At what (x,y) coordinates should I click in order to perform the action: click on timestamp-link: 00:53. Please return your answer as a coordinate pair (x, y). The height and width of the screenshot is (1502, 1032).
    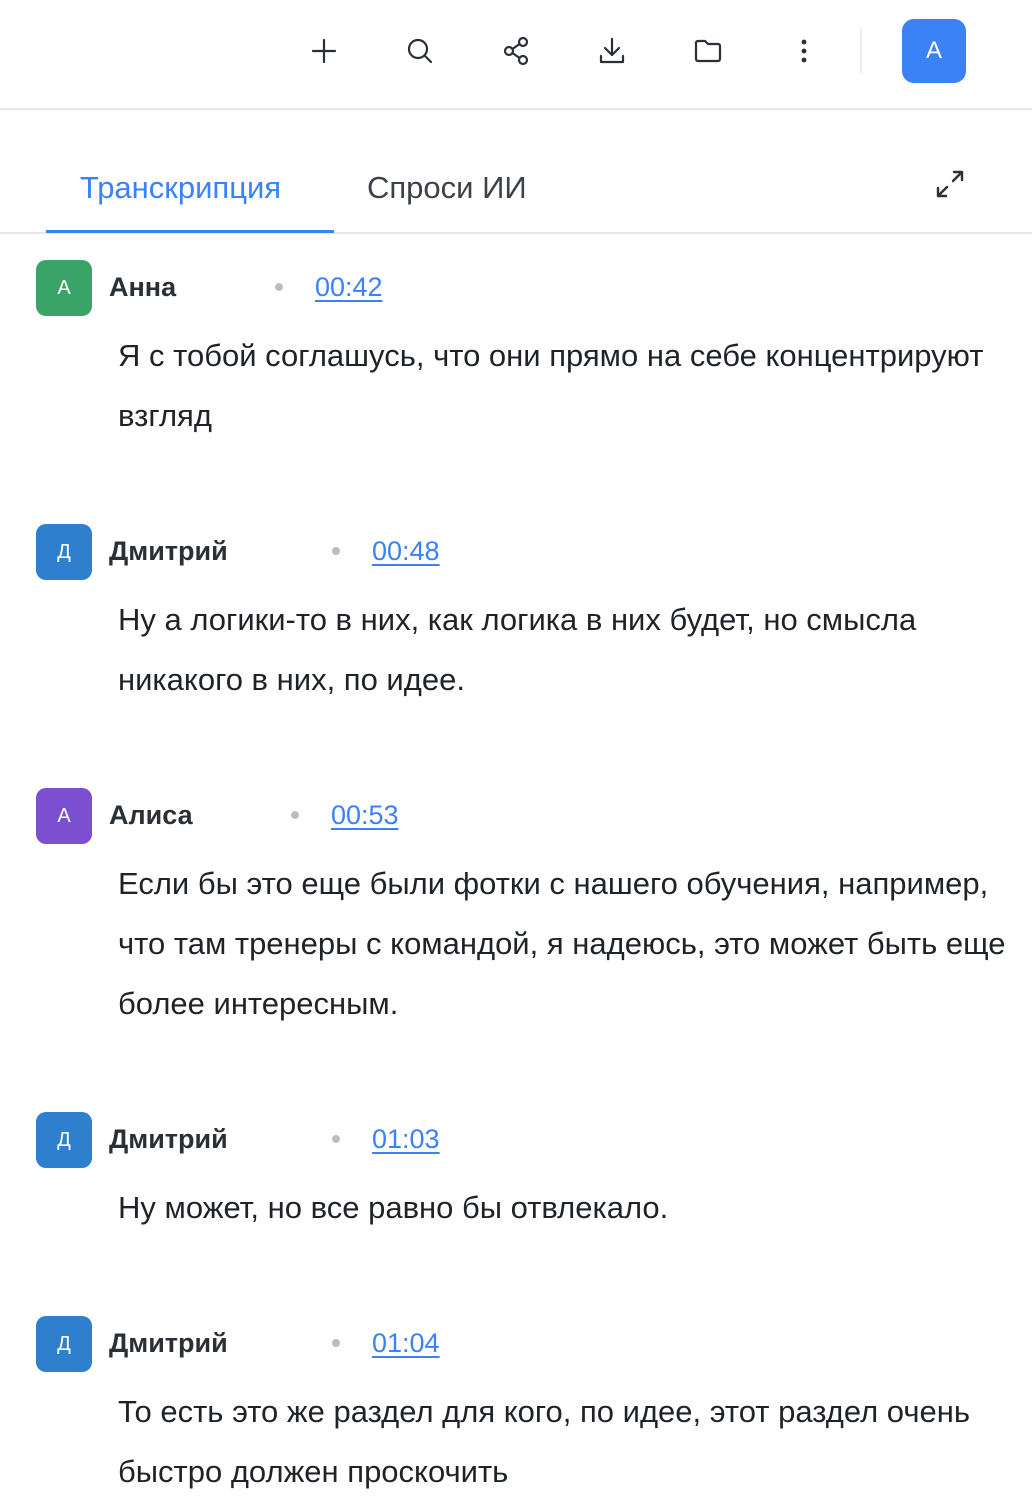
    Looking at the image, I should click on (365, 815).